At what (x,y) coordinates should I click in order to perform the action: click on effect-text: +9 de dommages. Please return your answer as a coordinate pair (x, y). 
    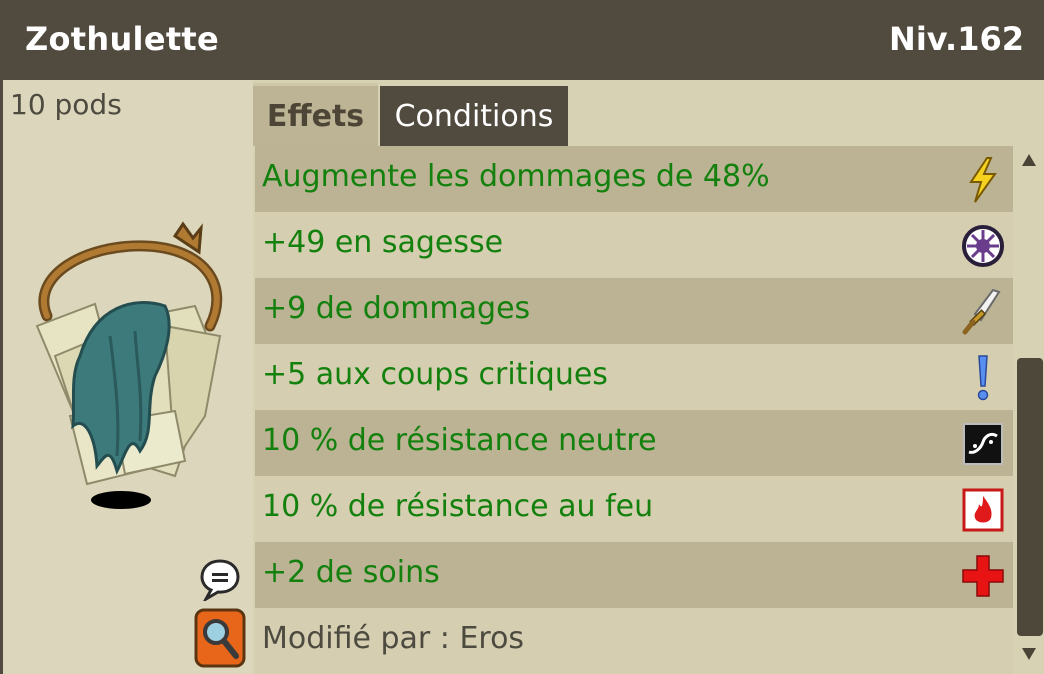
    Looking at the image, I should click on (396, 308).